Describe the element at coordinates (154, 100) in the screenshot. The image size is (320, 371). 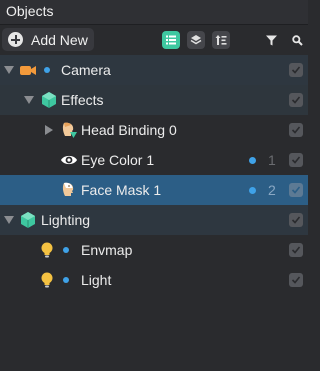
I see `tree-item-effects: Effects` at that location.